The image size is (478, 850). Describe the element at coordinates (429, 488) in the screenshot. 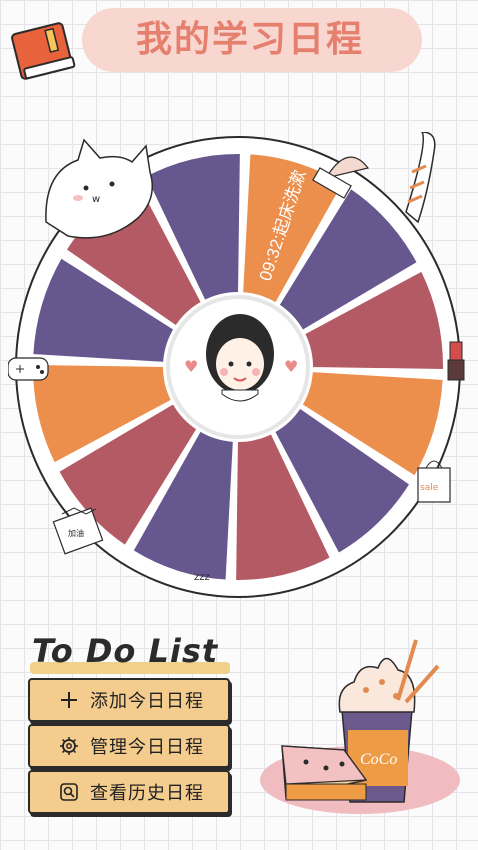

I see `svg-text: sale` at that location.